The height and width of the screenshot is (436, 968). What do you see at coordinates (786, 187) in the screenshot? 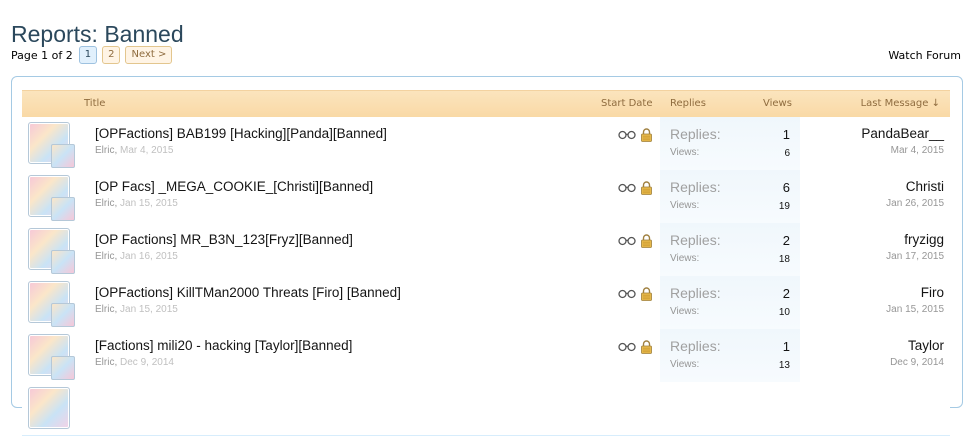
I see `replies-count: 6` at bounding box center [786, 187].